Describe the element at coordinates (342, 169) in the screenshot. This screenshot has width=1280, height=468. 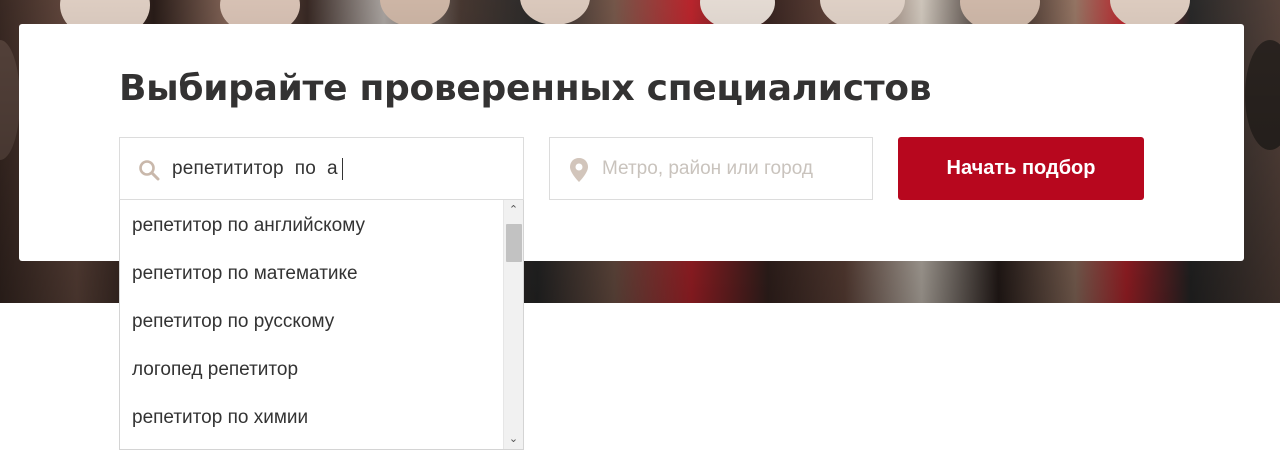
I see `text-caret` at that location.